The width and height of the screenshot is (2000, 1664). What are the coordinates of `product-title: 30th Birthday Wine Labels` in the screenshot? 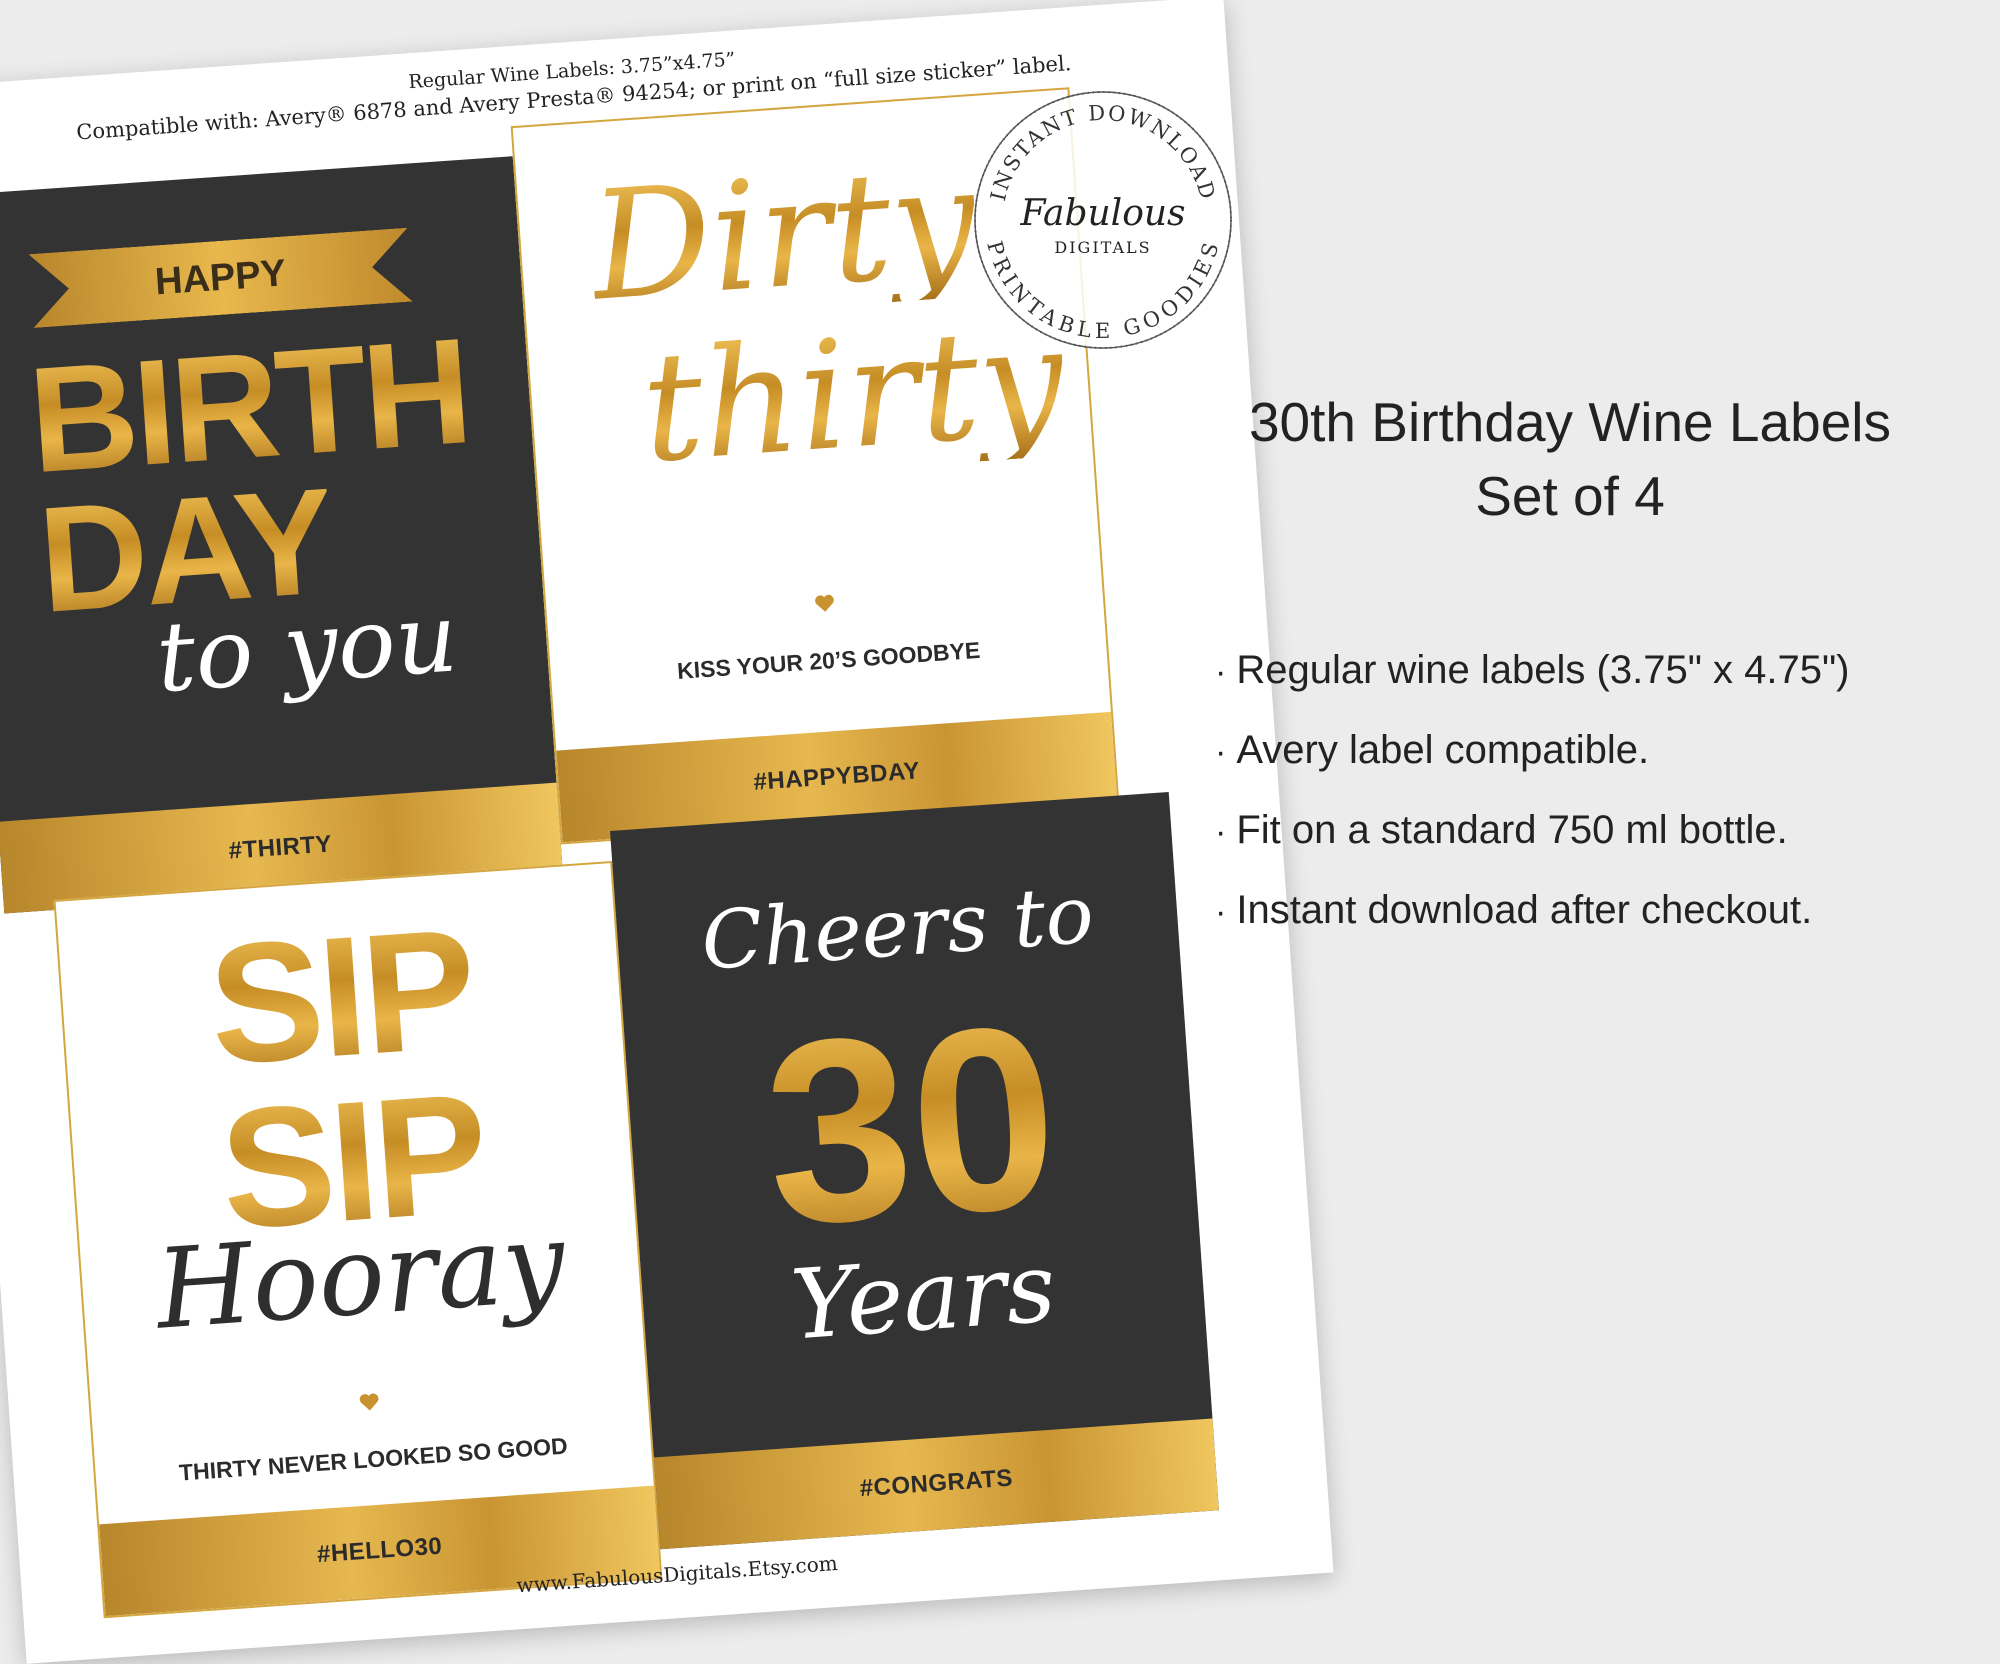 It's located at (1570, 422).